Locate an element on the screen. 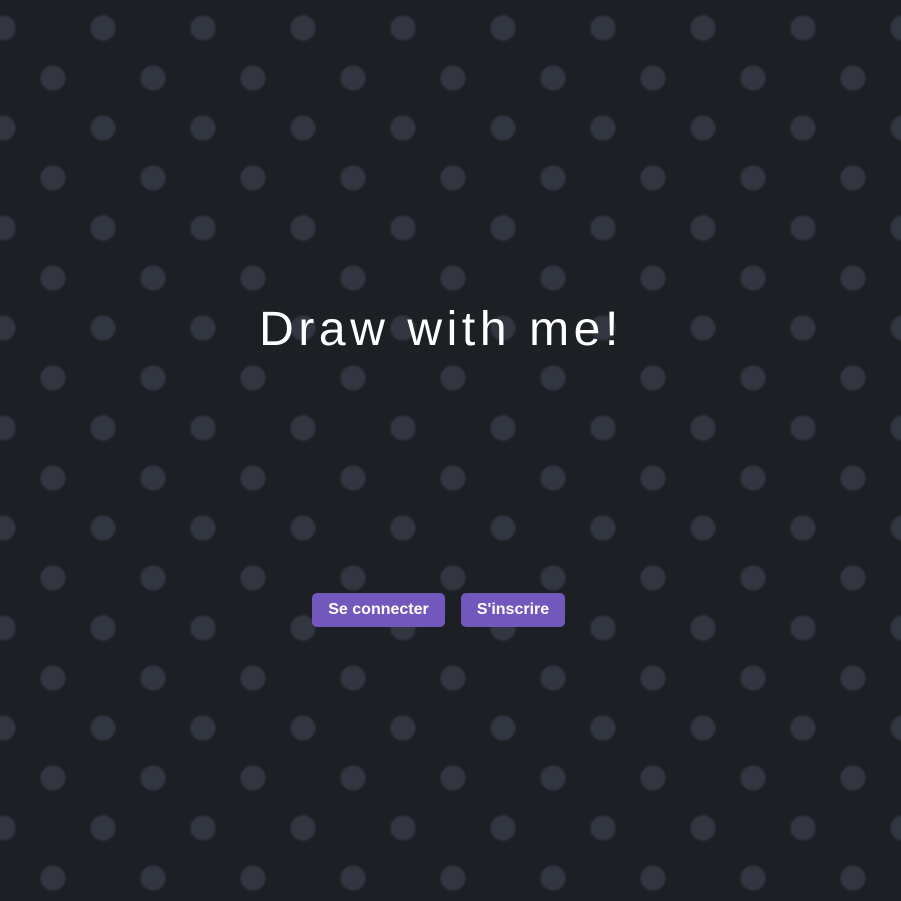 The image size is (901, 901). page-title: Draw with me! is located at coordinates (441, 329).